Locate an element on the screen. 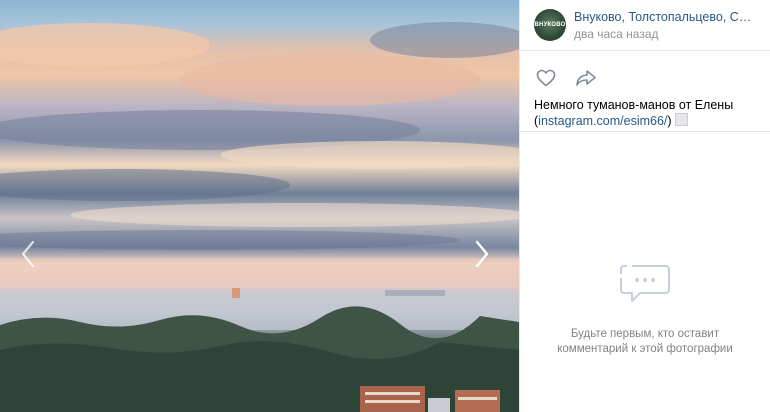 This screenshot has width=770, height=412. heart-icon is located at coordinates (546, 78).